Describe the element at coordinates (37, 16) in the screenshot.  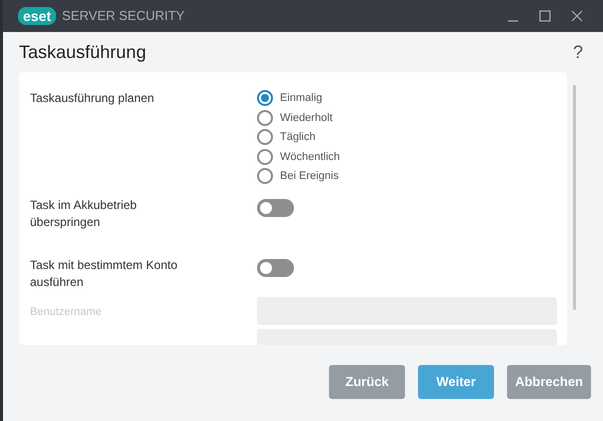
I see `logo: eset` at that location.